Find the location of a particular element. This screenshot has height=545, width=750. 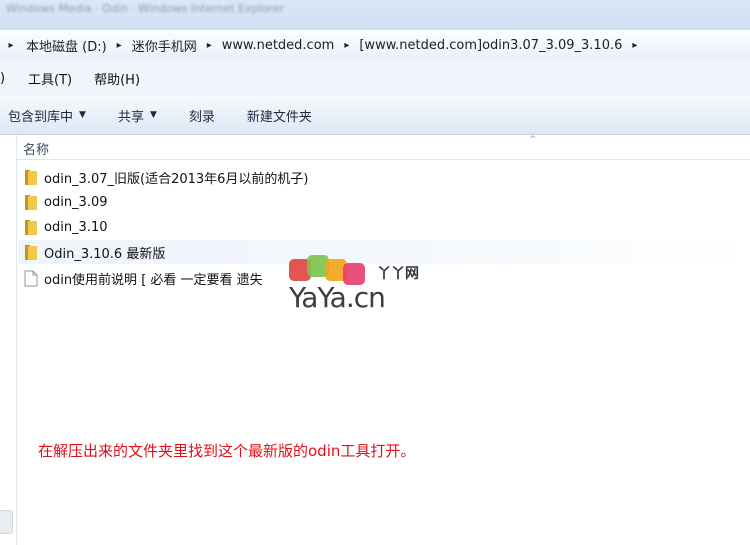

menu-tools: 工具(T) is located at coordinates (50, 78).